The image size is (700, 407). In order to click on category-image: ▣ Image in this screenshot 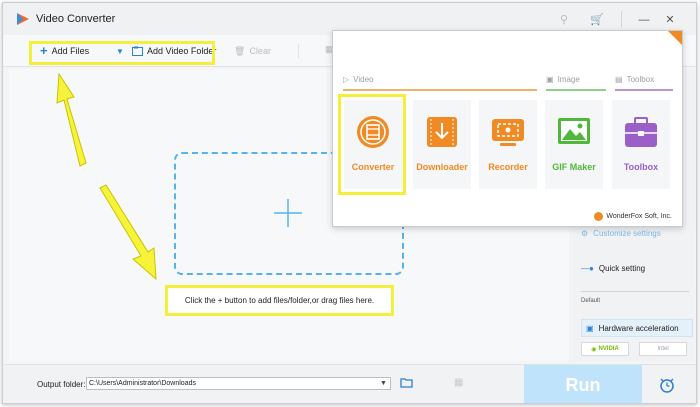, I will do `click(563, 79)`.